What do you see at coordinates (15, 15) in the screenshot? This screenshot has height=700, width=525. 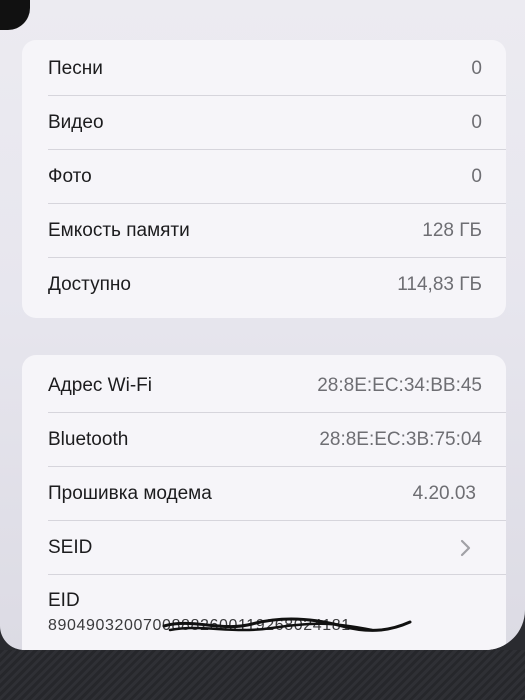 I see `dynamic-island-corner` at bounding box center [15, 15].